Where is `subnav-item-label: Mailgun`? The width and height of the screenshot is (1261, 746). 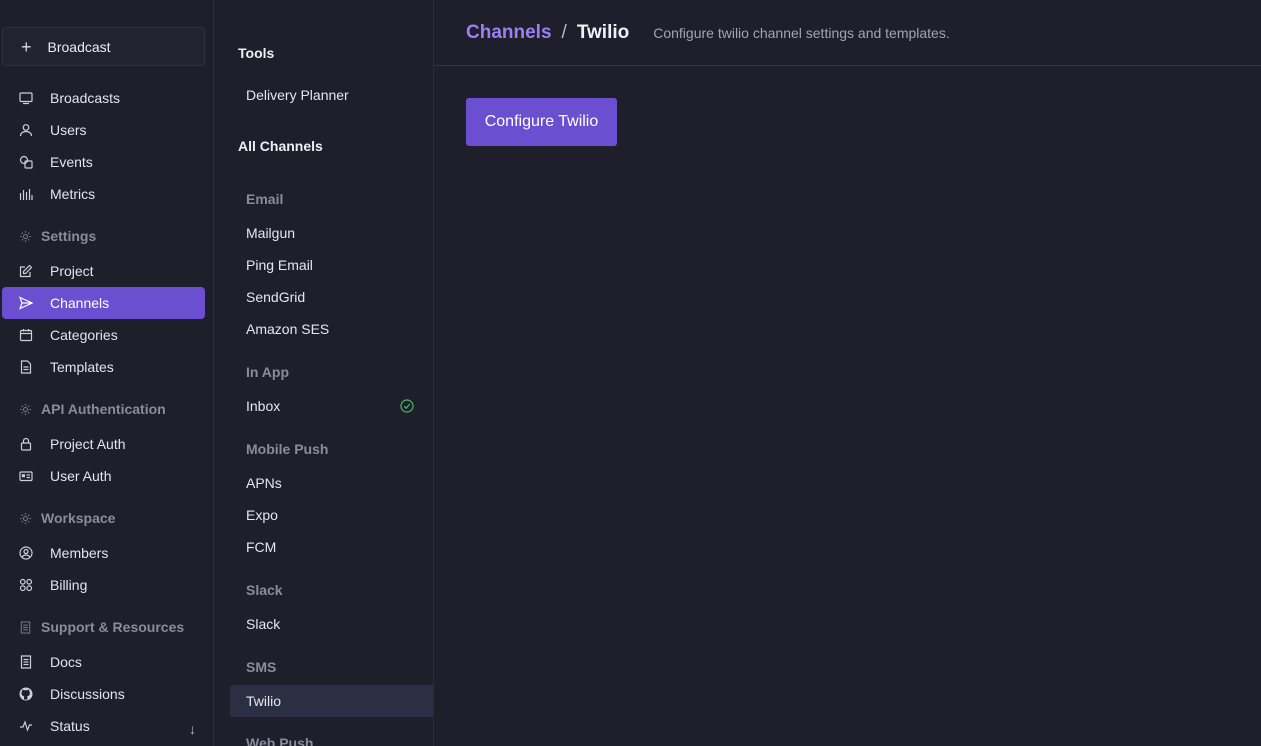
subnav-item-label: Mailgun is located at coordinates (271, 233).